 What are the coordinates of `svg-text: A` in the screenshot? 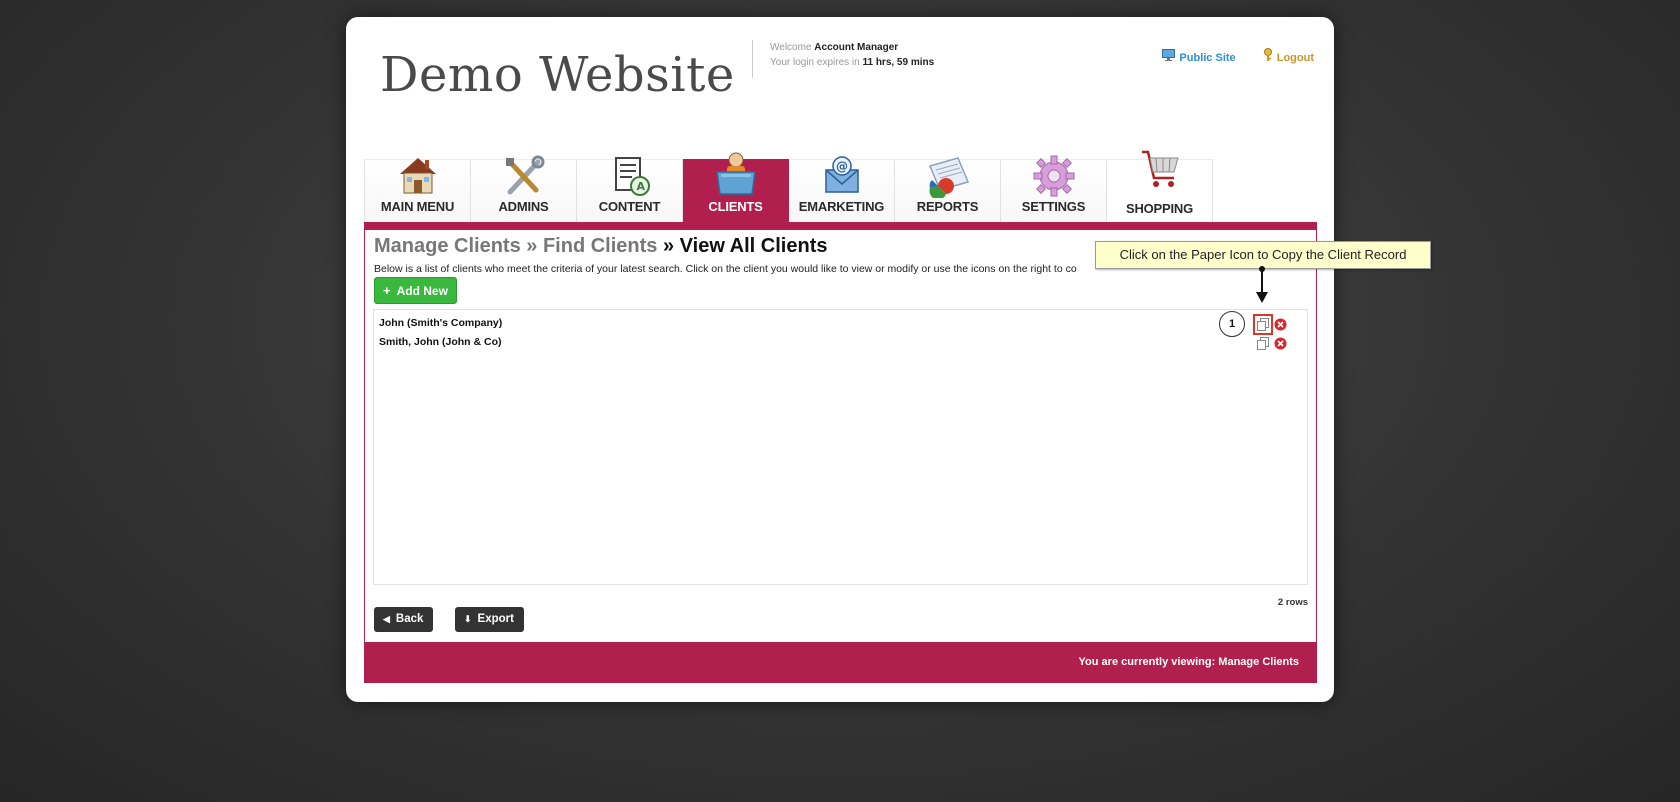 It's located at (640, 186).